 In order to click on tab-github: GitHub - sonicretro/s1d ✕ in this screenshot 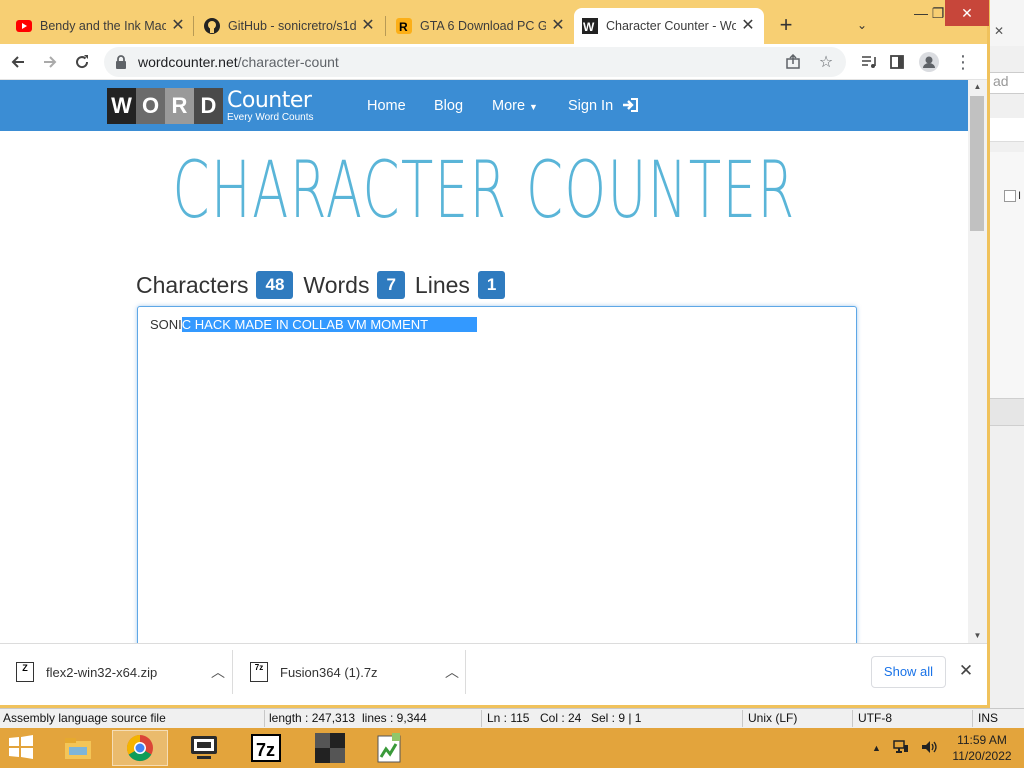, I will do `click(290, 26)`.